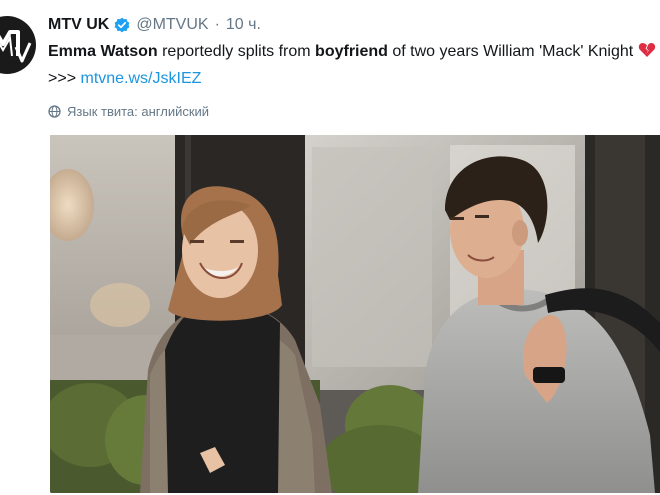 This screenshot has height=495, width=660. I want to click on language-note: Язык твита: английский, so click(128, 111).